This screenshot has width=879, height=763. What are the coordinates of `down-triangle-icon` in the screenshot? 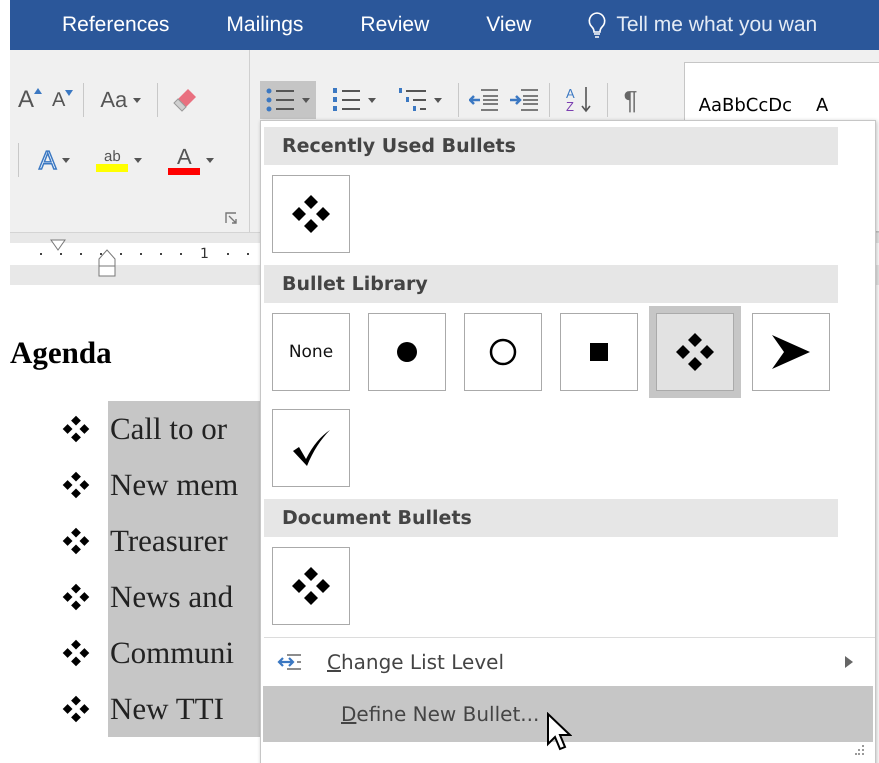 It's located at (69, 93).